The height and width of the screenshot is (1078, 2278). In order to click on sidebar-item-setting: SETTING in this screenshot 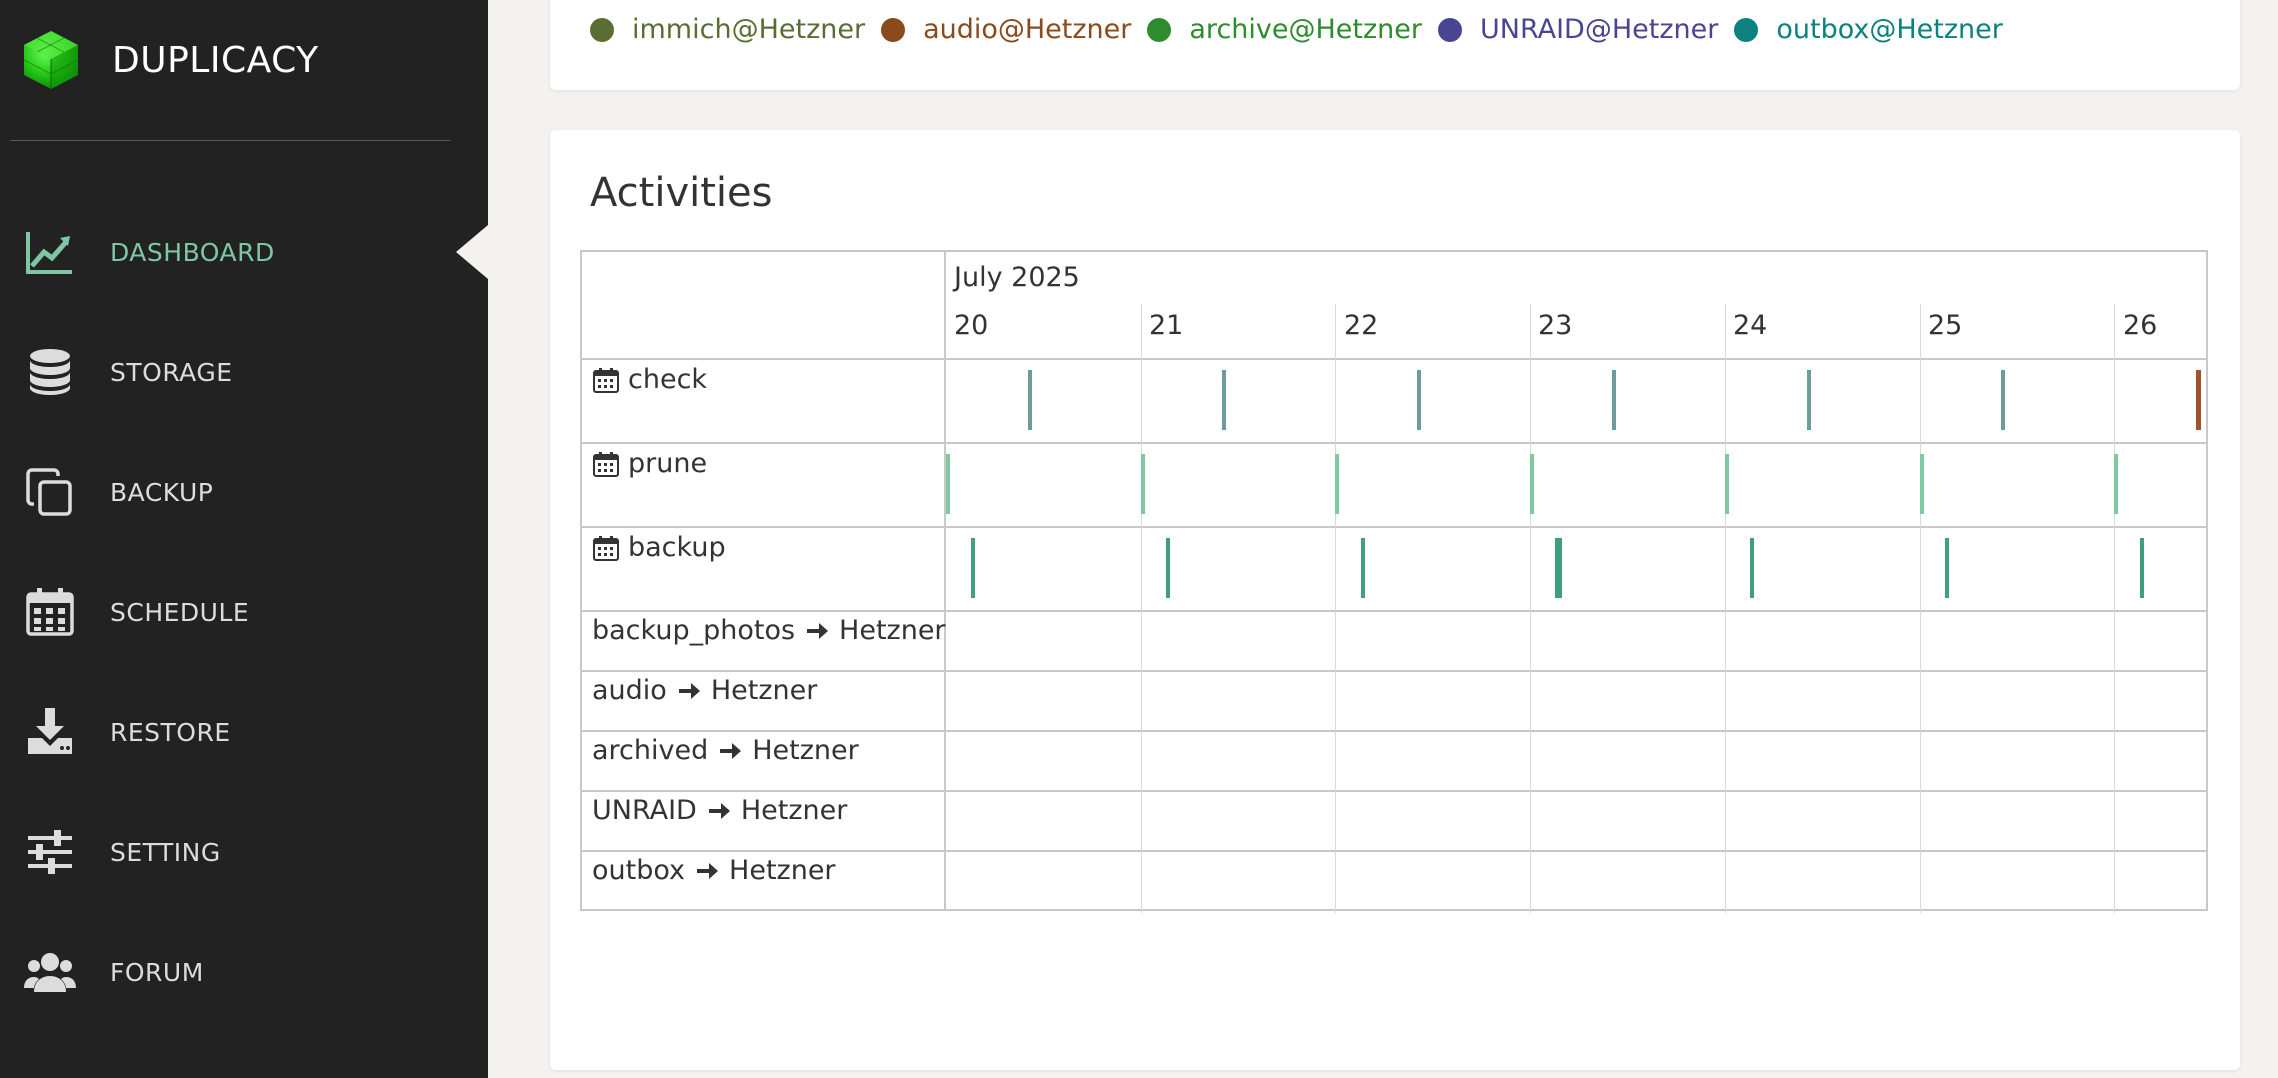, I will do `click(244, 852)`.